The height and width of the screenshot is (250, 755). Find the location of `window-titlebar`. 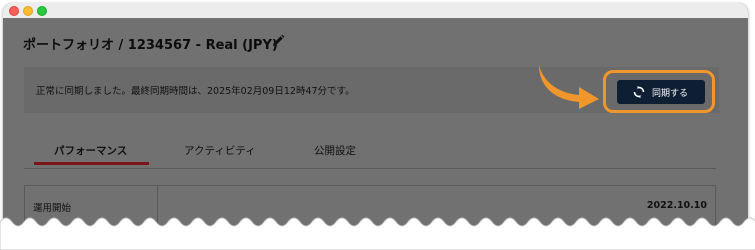

window-titlebar is located at coordinates (375, 10).